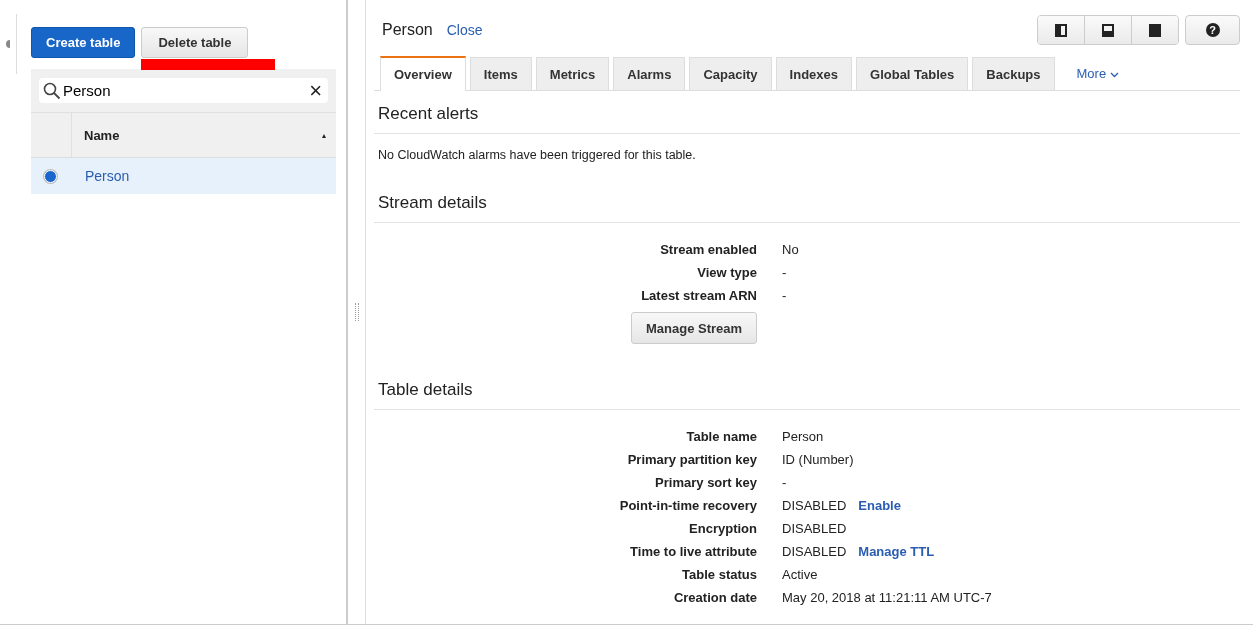 Image resolution: width=1253 pixels, height=625 pixels. What do you see at coordinates (698, 296) in the screenshot?
I see `detail-label: Latest stream ARN` at bounding box center [698, 296].